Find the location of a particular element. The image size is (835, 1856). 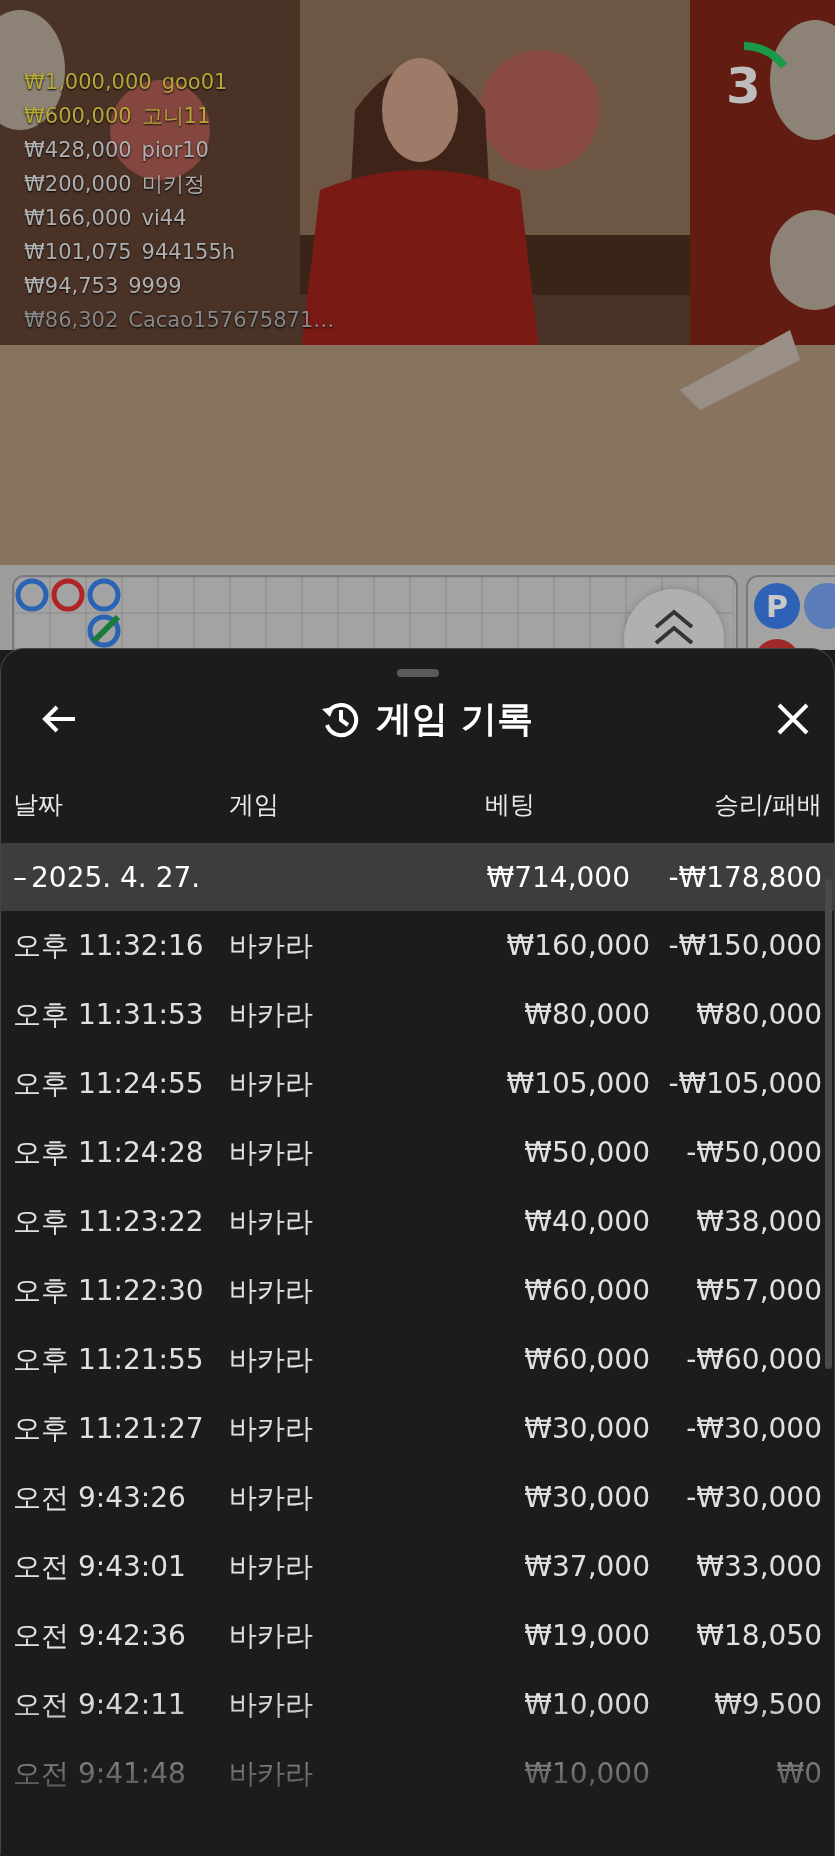

time-cell-text: 오후 11:21:55 is located at coordinates (109, 1359).